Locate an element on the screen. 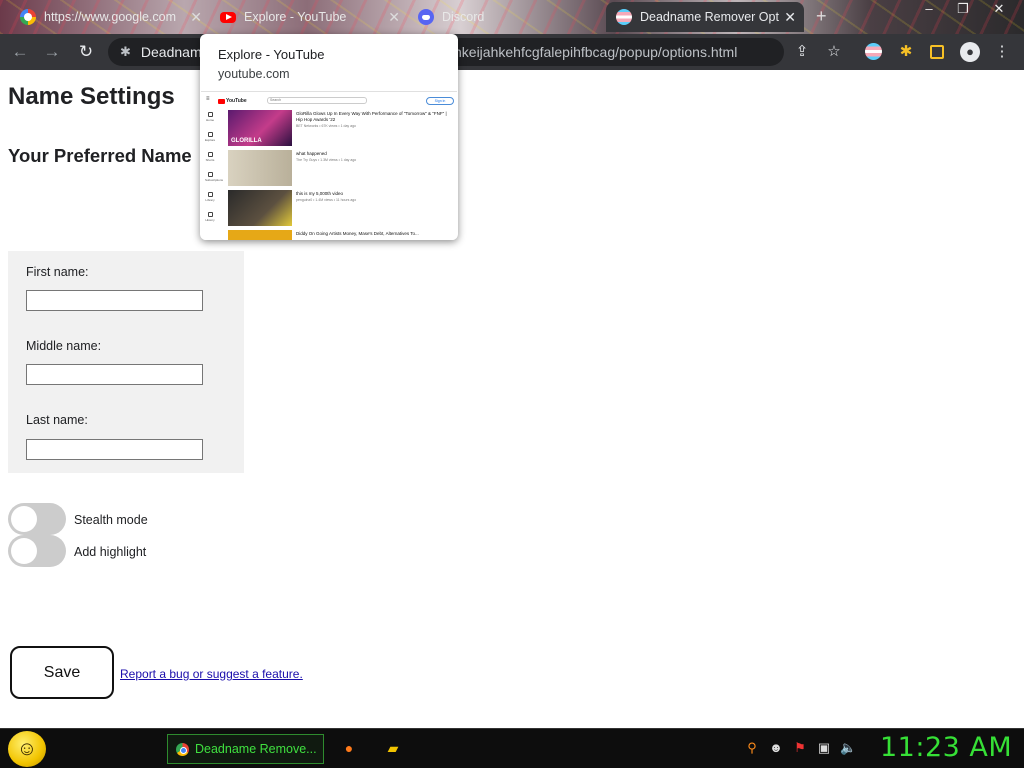 Image resolution: width=1024 pixels, height=768 pixels. preview-sidebar-item: History is located at coordinates (210, 217).